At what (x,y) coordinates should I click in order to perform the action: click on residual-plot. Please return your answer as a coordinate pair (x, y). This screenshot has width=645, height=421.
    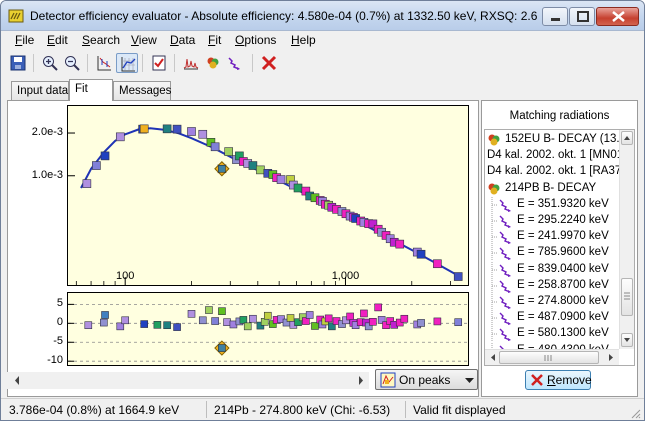
    Looking at the image, I should click on (268, 329).